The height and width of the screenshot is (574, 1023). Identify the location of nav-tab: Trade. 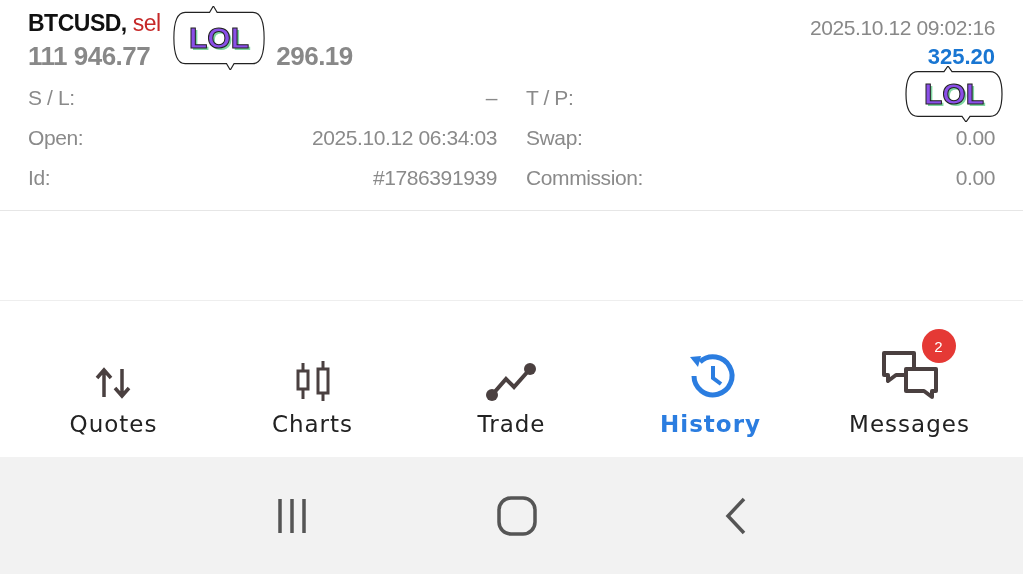
(511, 379).